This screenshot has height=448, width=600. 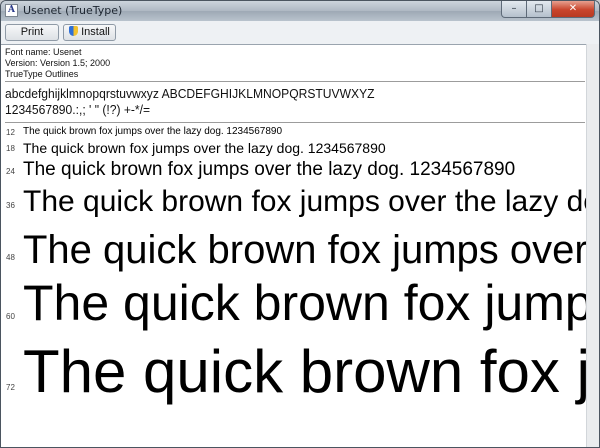 I want to click on font-file-icon: A, so click(x=11, y=10).